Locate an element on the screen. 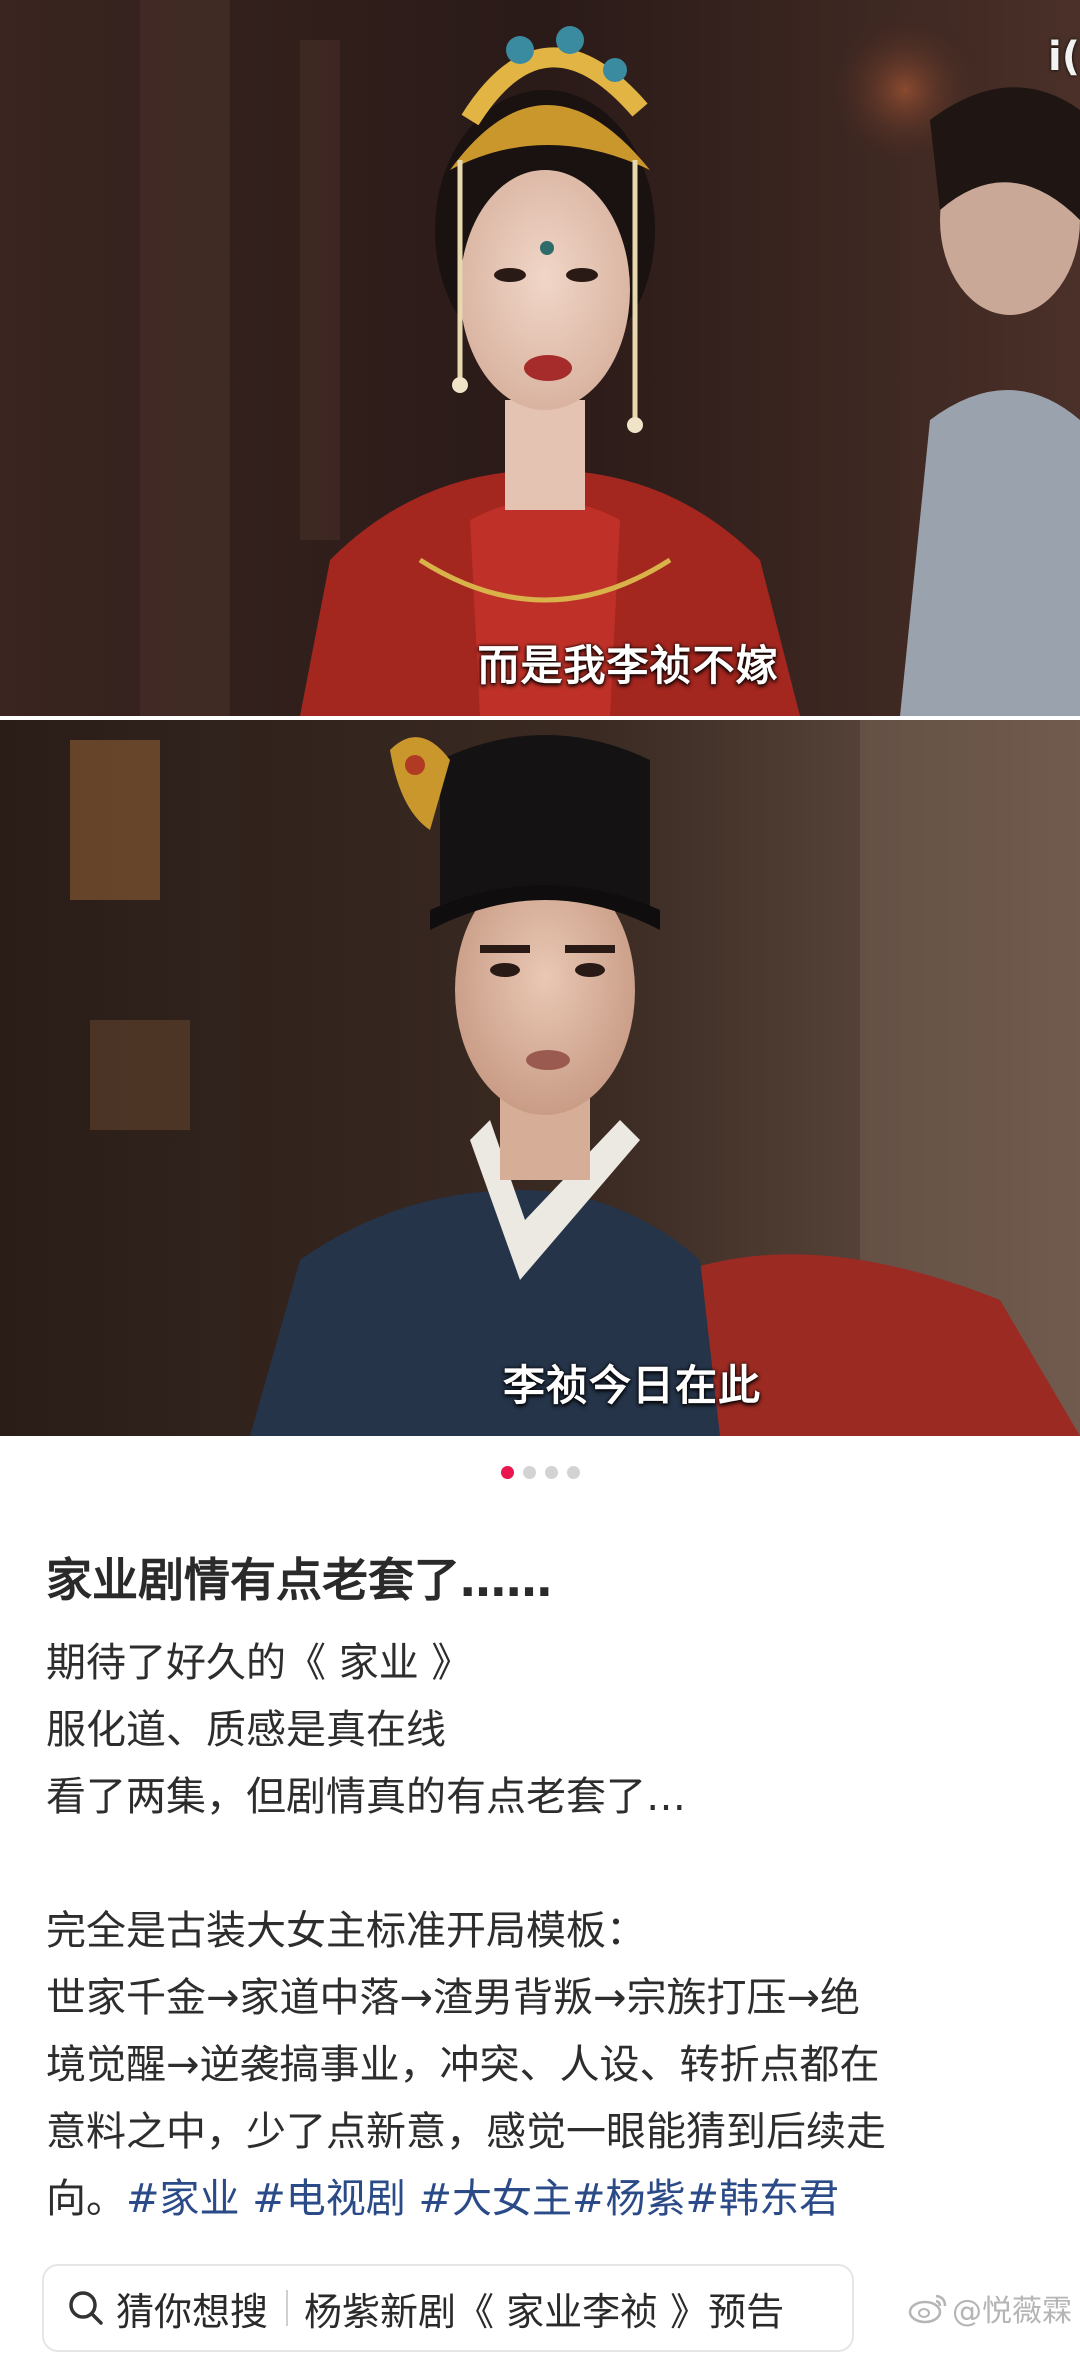 Image resolution: width=1080 pixels, height=2372 pixels. watermark: @悦薇霖 is located at coordinates (990, 2308).